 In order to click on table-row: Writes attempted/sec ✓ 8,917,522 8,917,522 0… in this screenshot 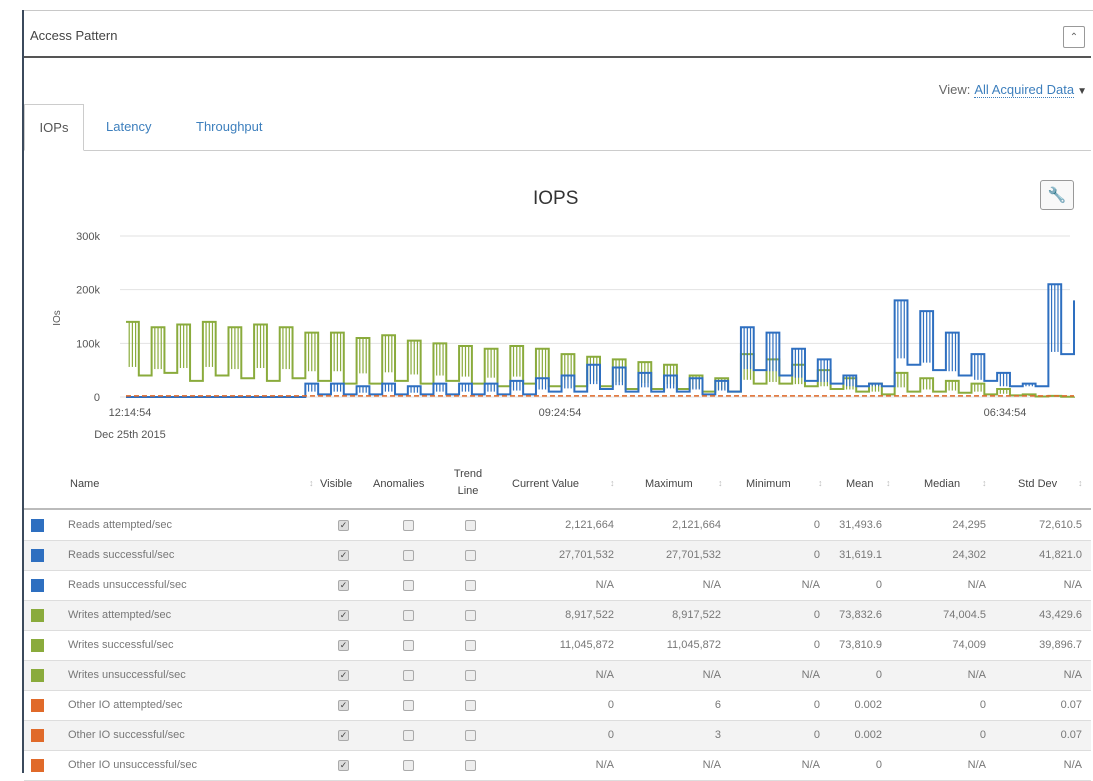, I will do `click(557, 616)`.